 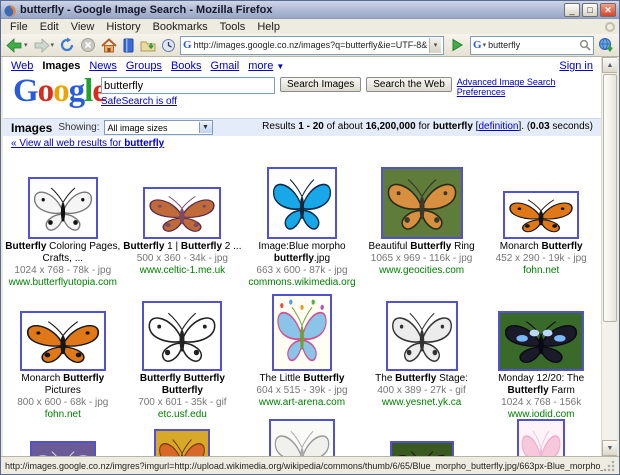 I want to click on forward-dropdown-icon: ▾, so click(x=53, y=45).